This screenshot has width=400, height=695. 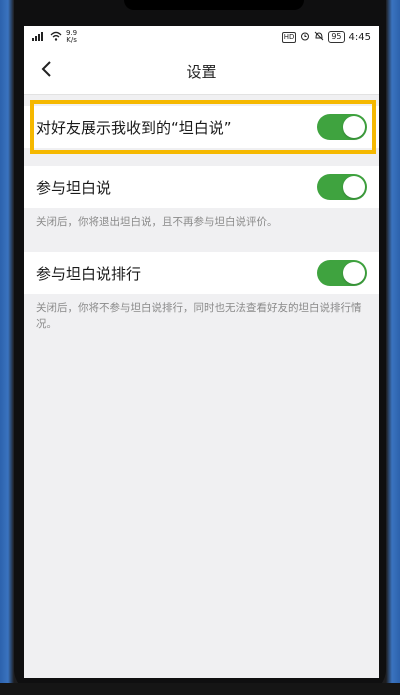 I want to click on phone-bottom-edge, so click(x=200, y=689).